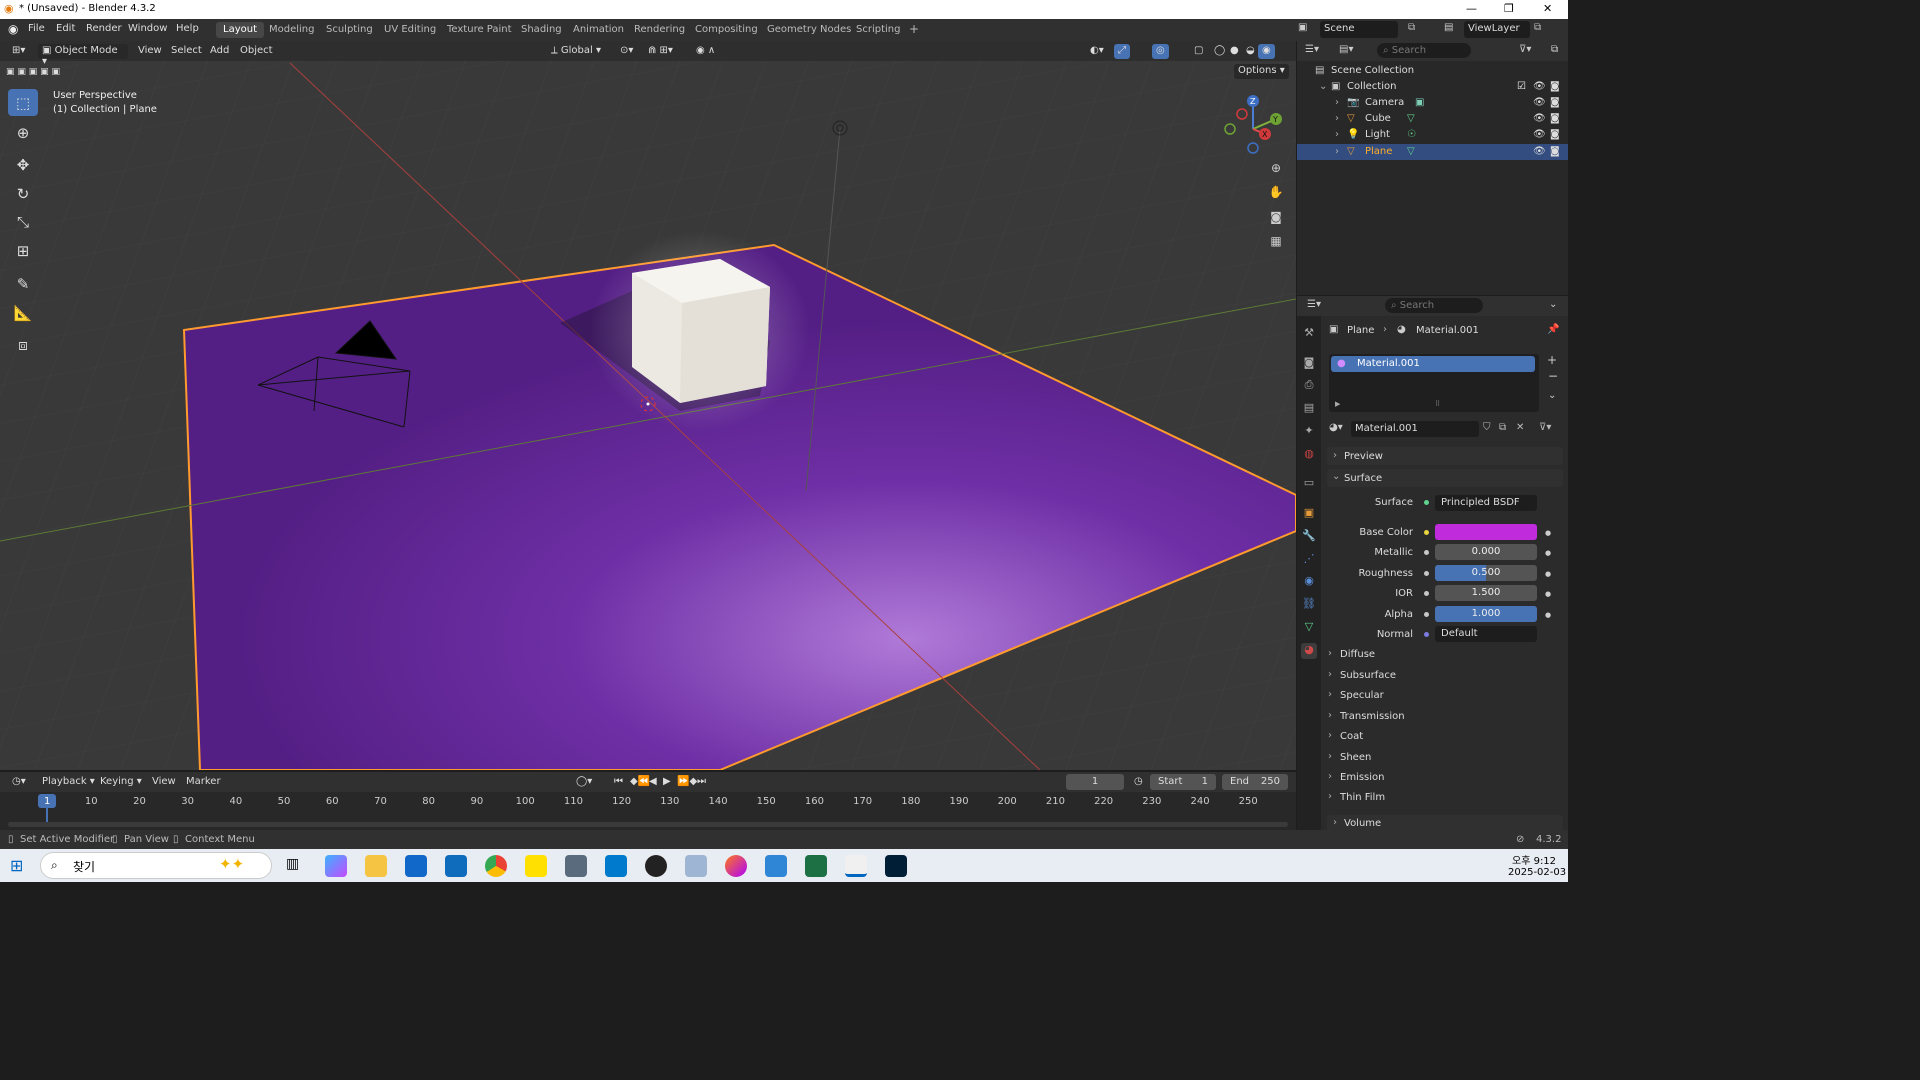  What do you see at coordinates (696, 866) in the screenshot?
I see `notepad-icon` at bounding box center [696, 866].